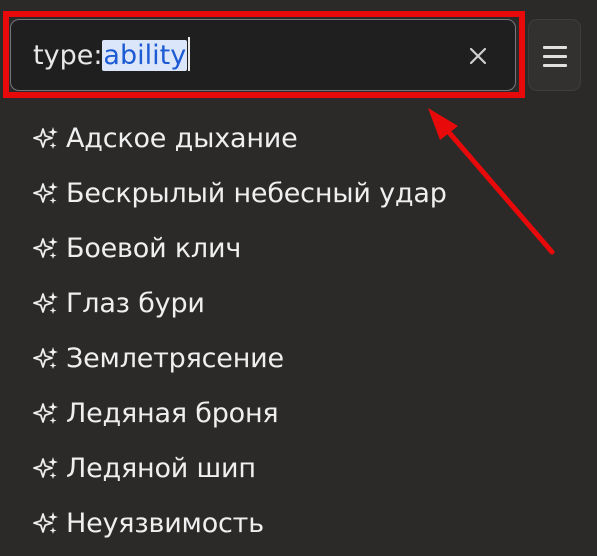 This screenshot has width=597, height=556. Describe the element at coordinates (189, 54) in the screenshot. I see `text-caret` at that location.